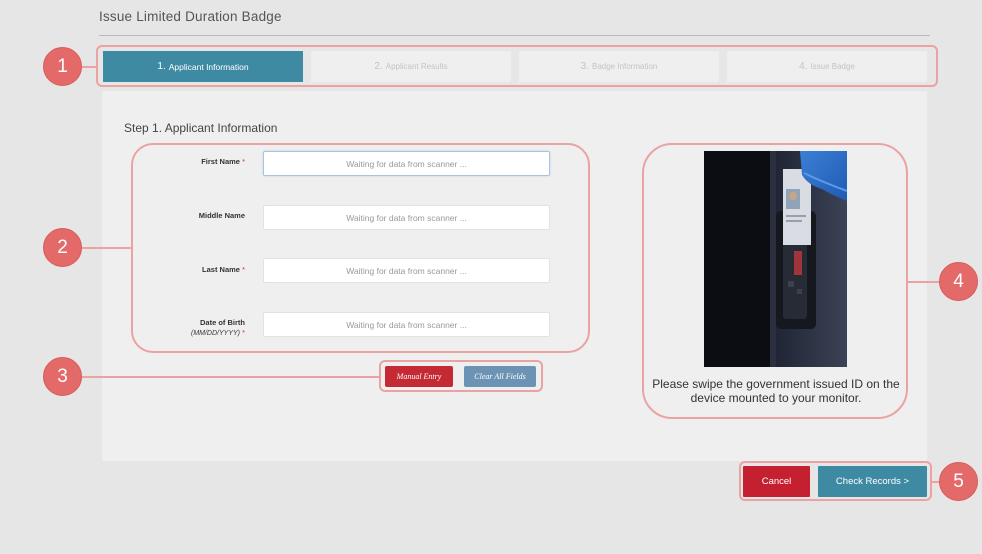  What do you see at coordinates (517, 66) in the screenshot?
I see `callout-outline-stepper` at bounding box center [517, 66].